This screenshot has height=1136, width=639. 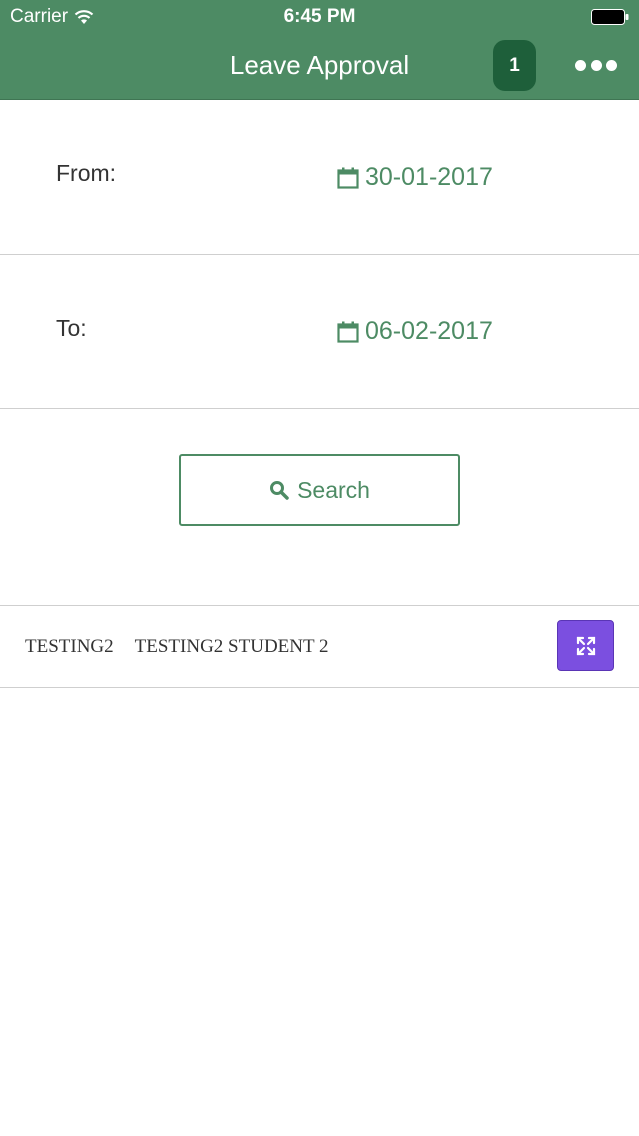 I want to click on search-button: Search, so click(x=319, y=490).